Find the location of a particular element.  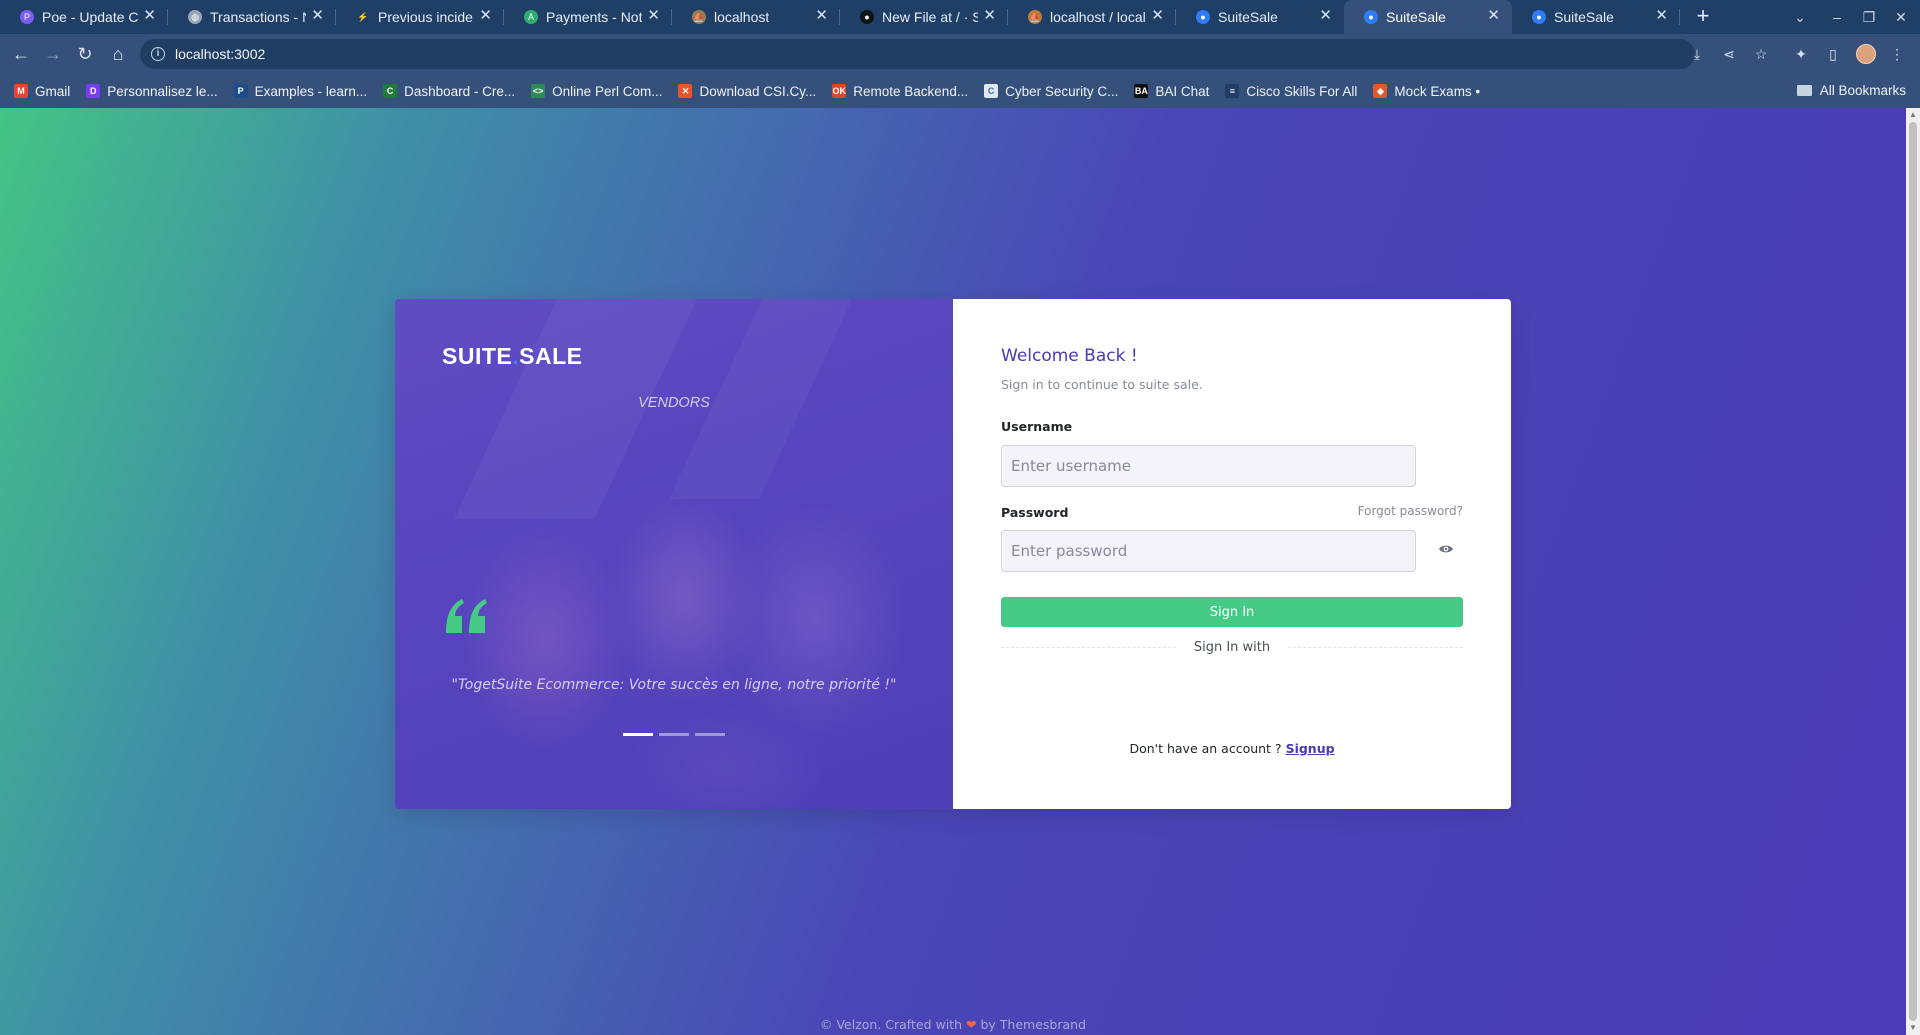

suitesale-icon: ● is located at coordinates (1371, 17).